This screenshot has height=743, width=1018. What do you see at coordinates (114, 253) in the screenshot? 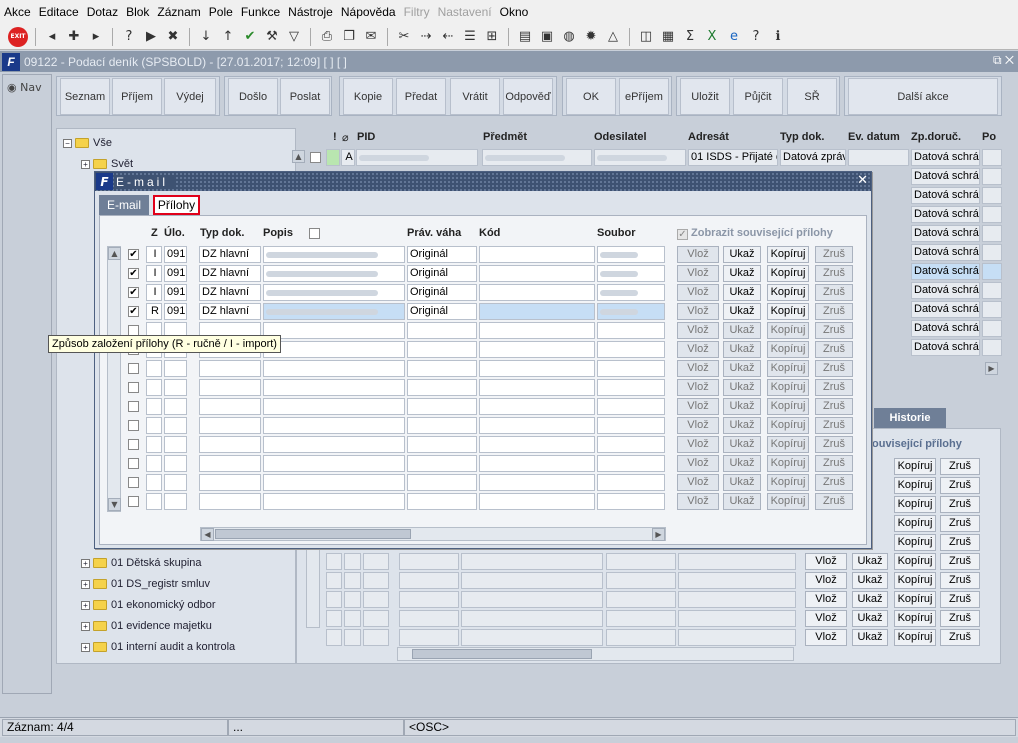
I see `scroll-up-icon: ▲` at bounding box center [114, 253].